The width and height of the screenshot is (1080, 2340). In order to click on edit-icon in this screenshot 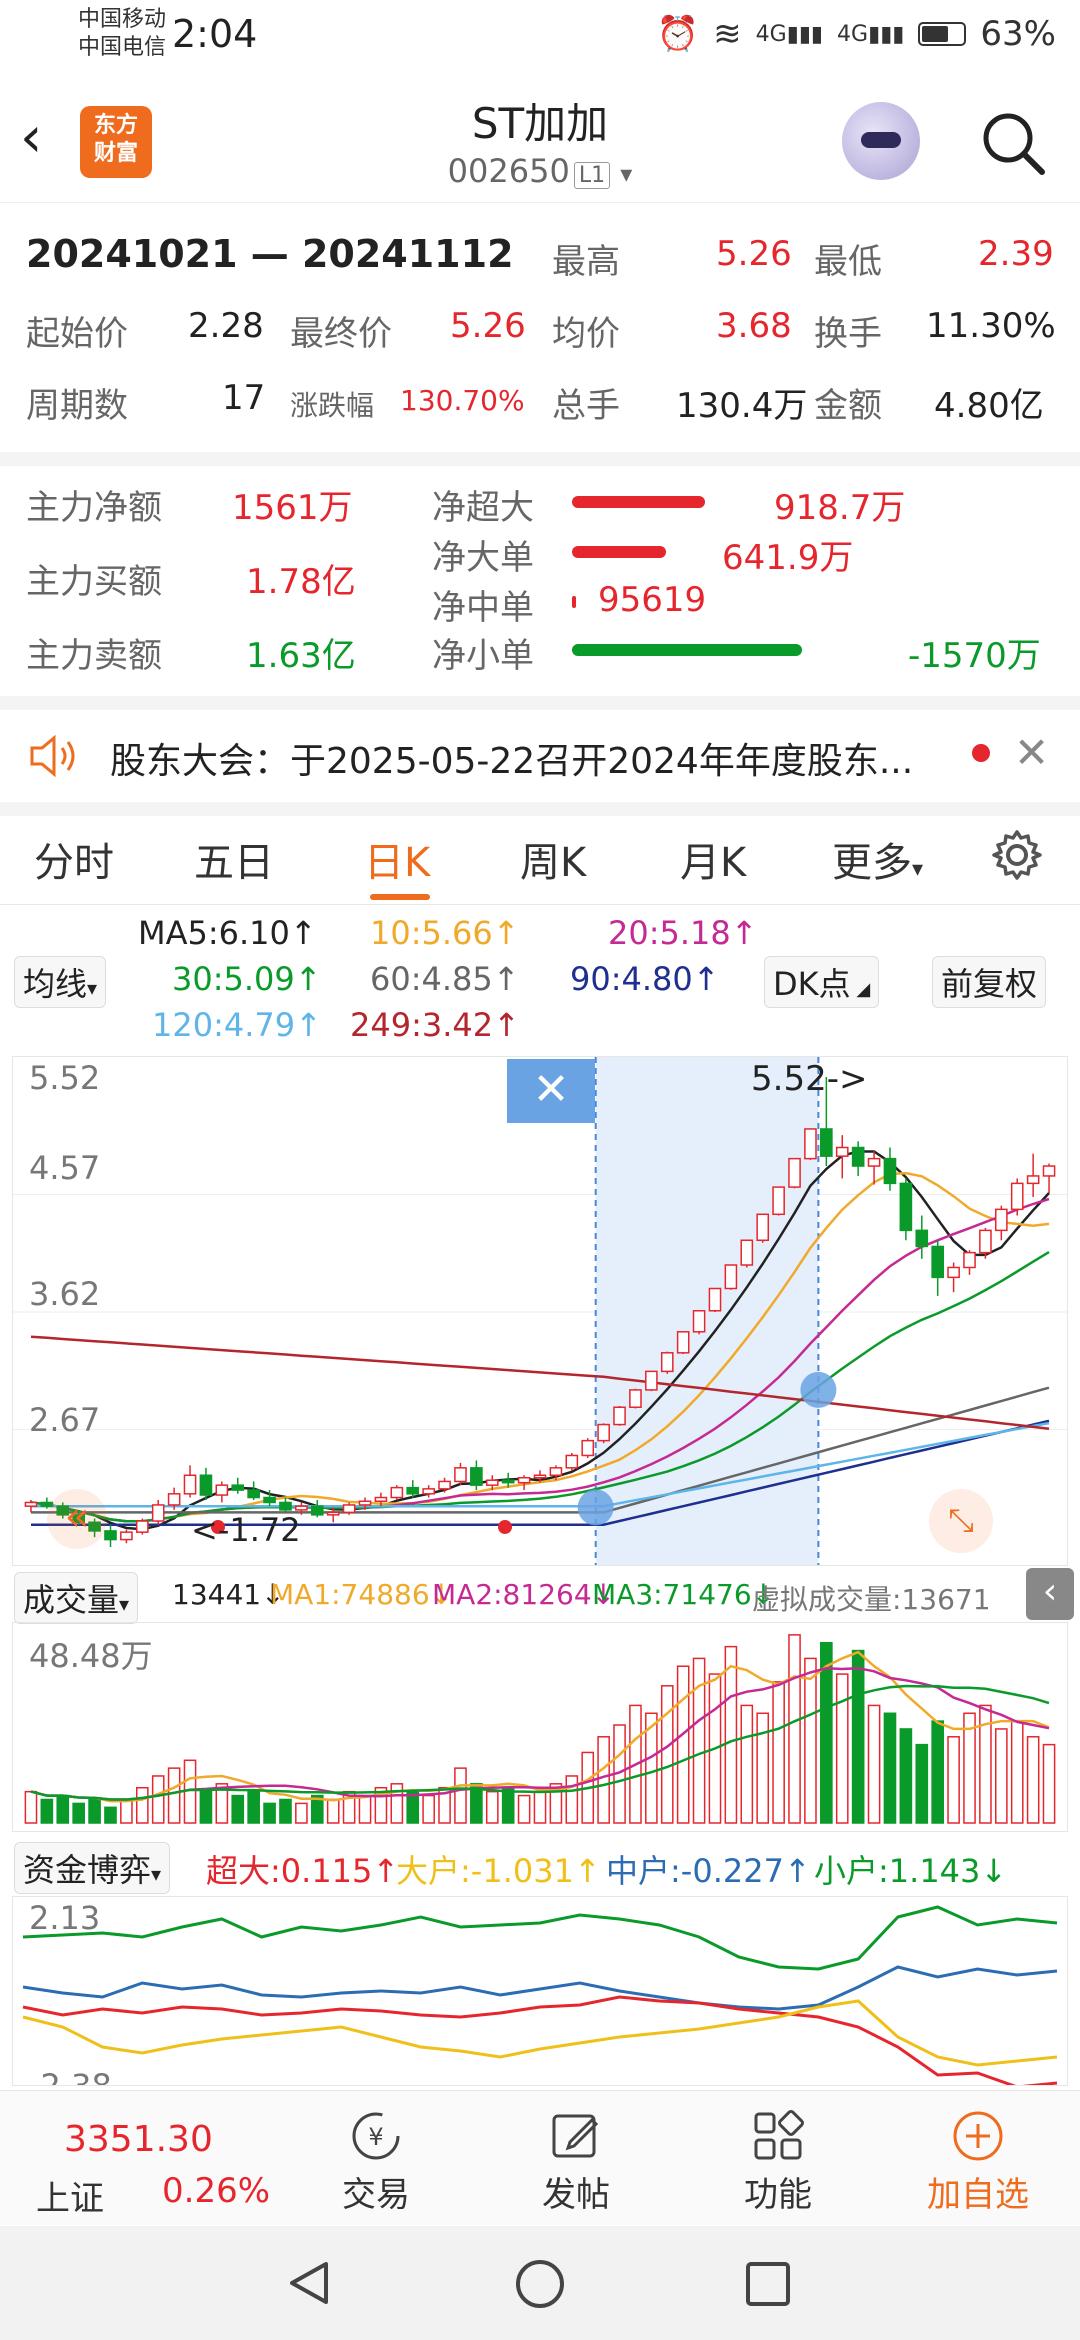, I will do `click(576, 2136)`.